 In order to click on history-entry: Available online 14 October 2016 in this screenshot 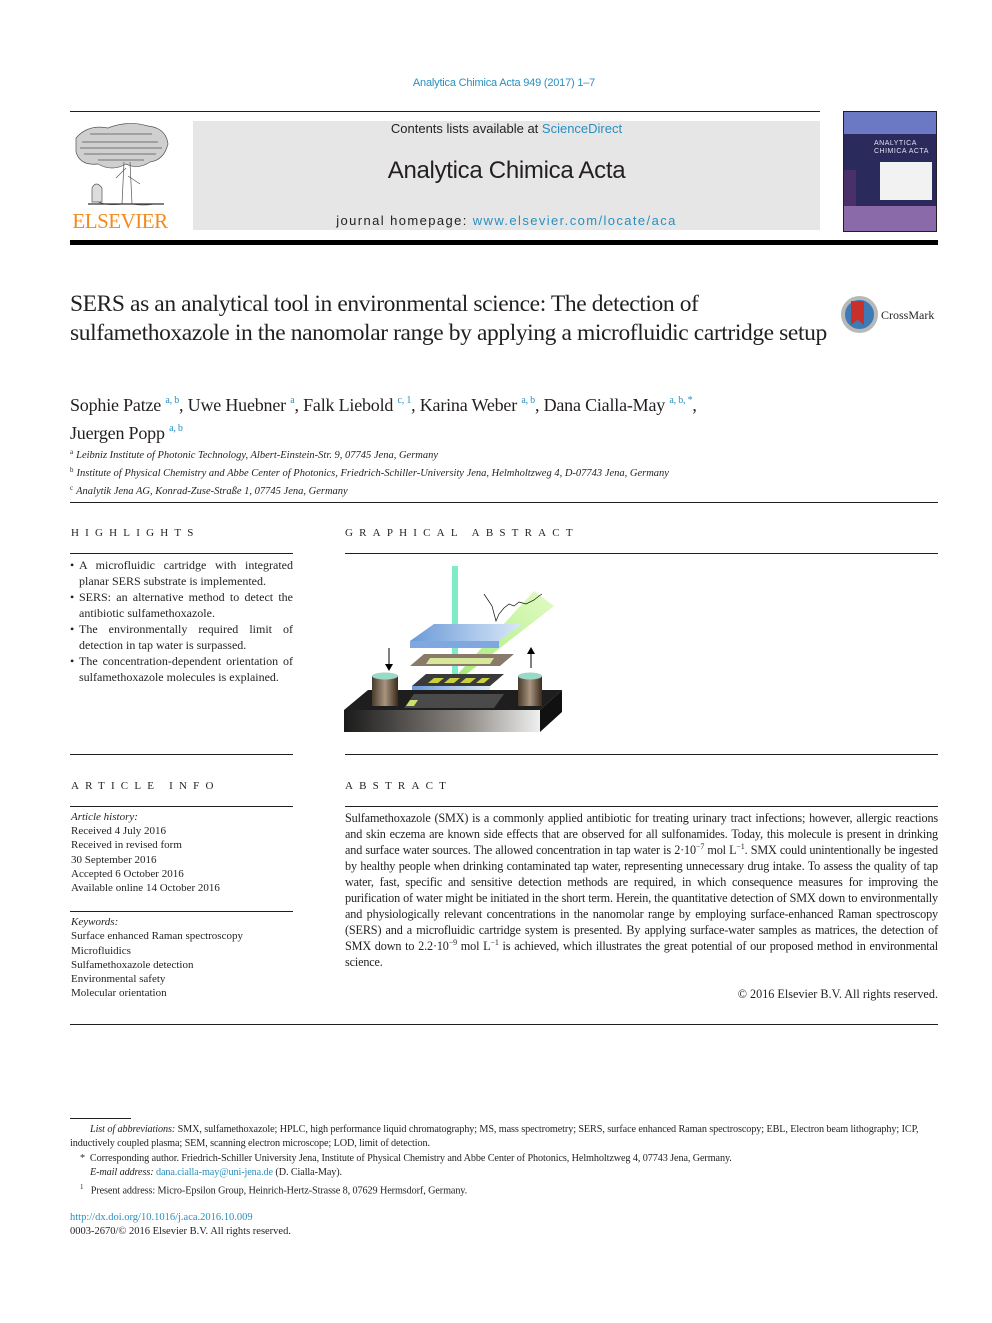, I will do `click(145, 888)`.